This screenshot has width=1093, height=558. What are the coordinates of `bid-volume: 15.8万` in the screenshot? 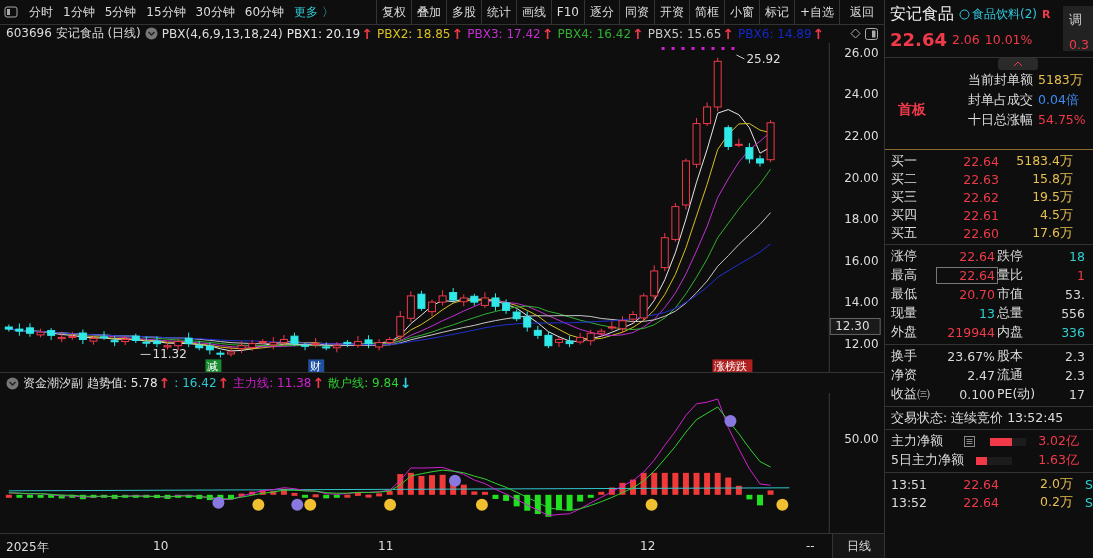 It's located at (1052, 179).